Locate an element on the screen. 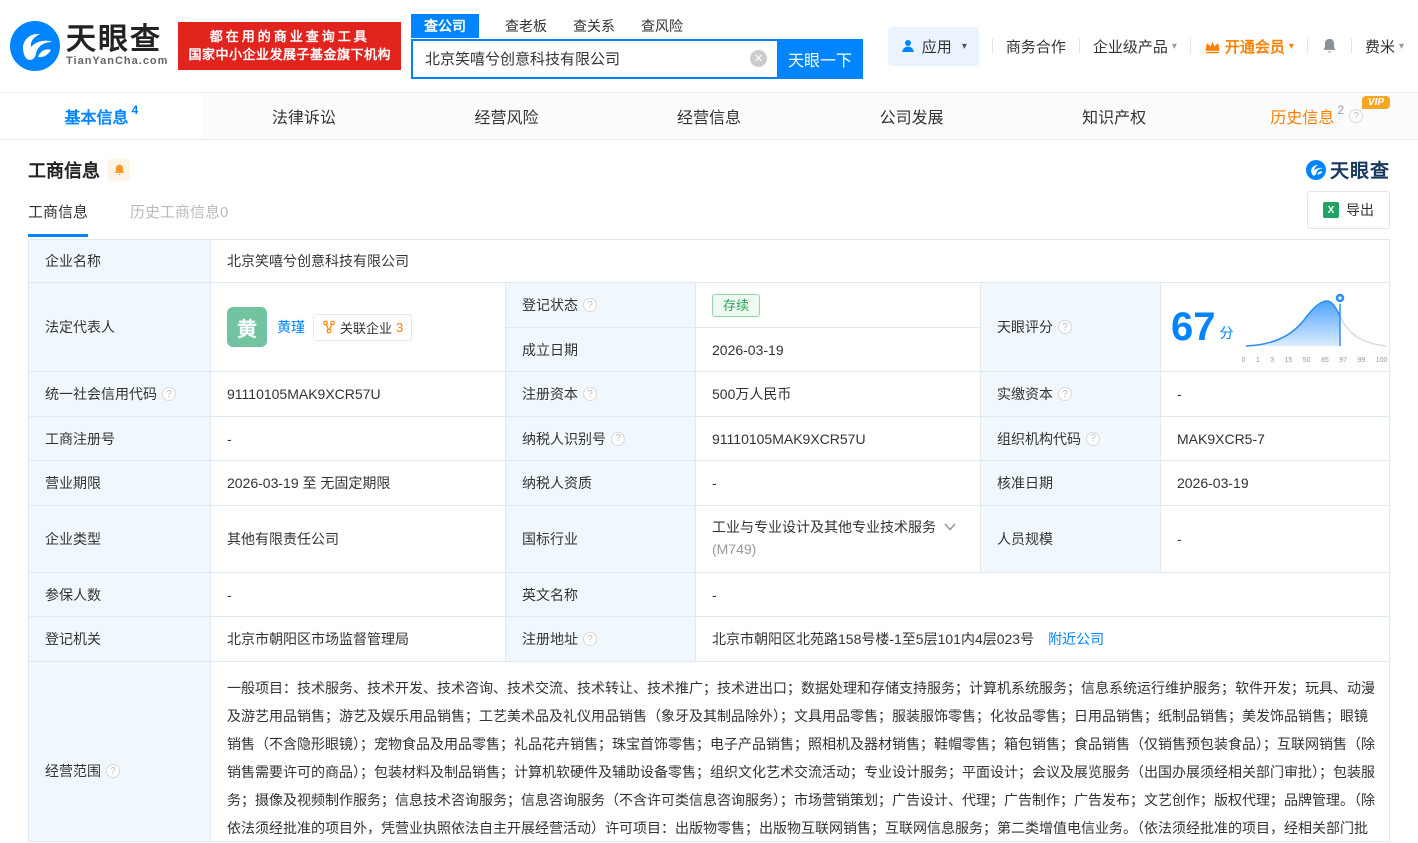 This screenshot has width=1418, height=843. org-code-label: 组织机构代码? is located at coordinates (1070, 438).